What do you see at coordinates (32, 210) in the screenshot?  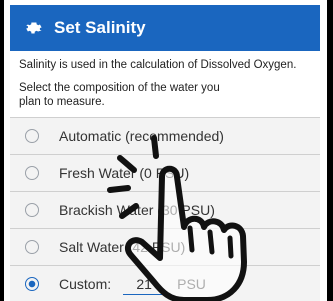 I see `radio-brackish-water` at bounding box center [32, 210].